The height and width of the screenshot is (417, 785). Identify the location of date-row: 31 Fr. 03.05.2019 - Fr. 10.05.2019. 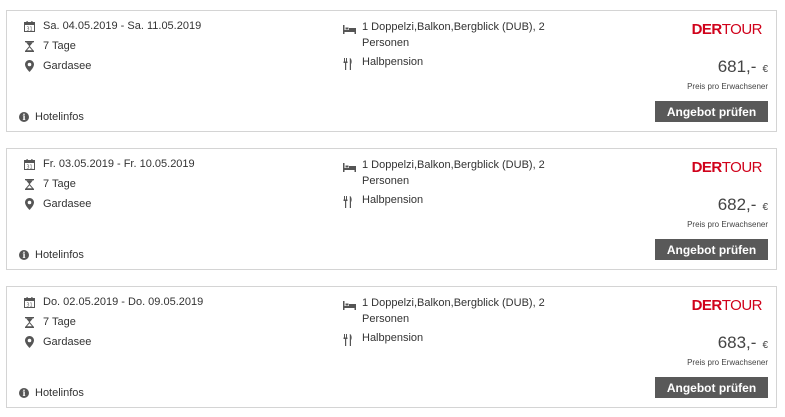
(109, 164).